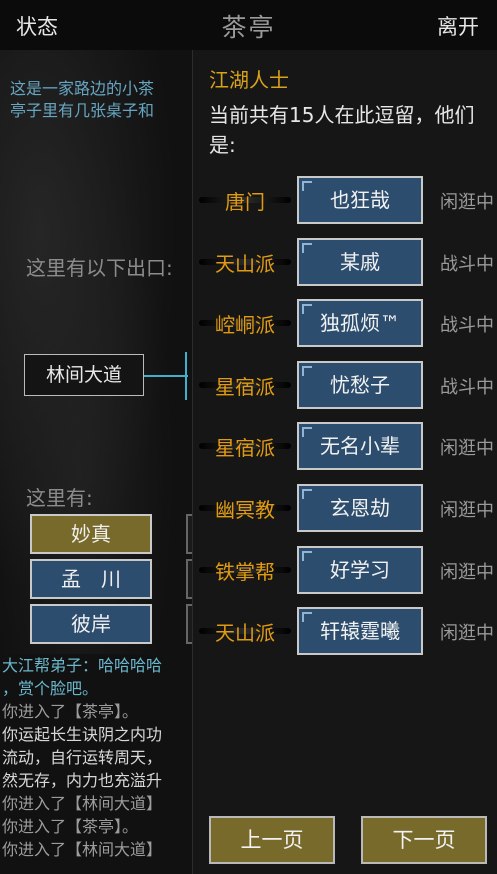 This screenshot has width=497, height=874. What do you see at coordinates (82, 110) in the screenshot?
I see `room-description-line: 亭子里有几张桌子和` at bounding box center [82, 110].